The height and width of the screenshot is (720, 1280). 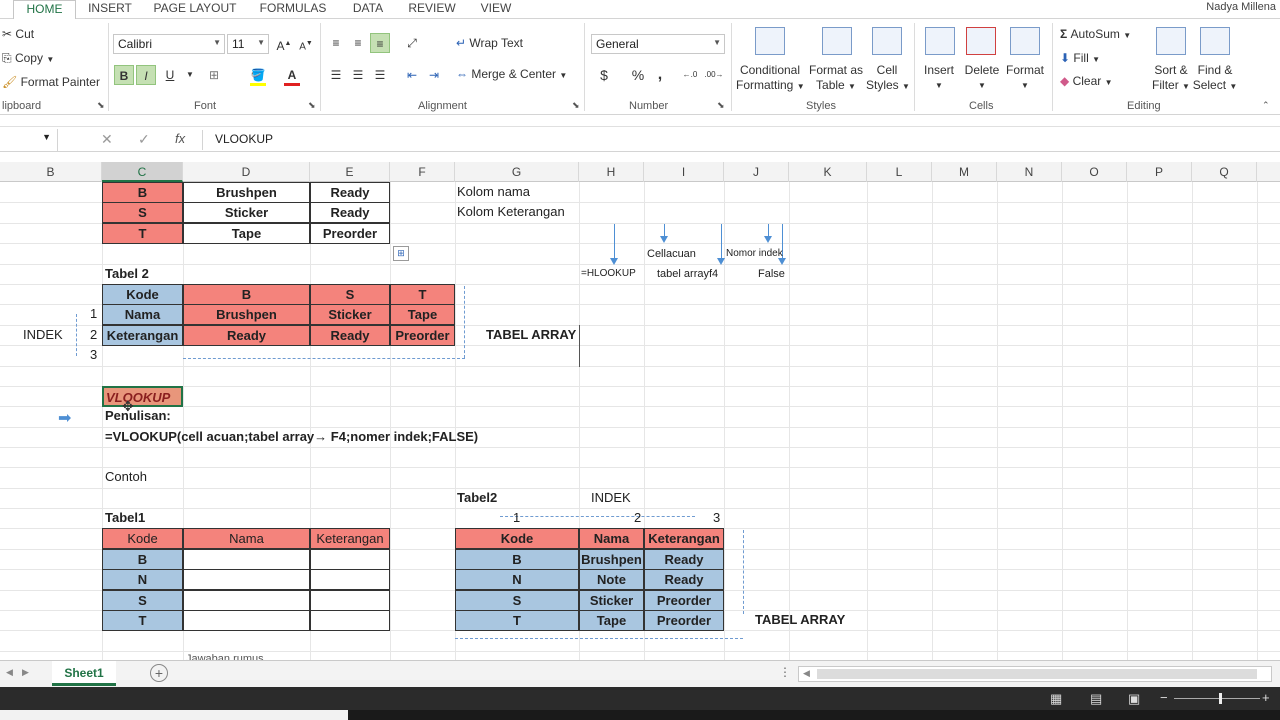 What do you see at coordinates (159, 673) in the screenshot?
I see `add-sheet-icon: +` at bounding box center [159, 673].